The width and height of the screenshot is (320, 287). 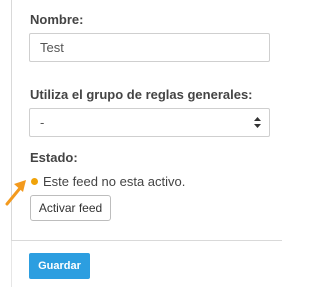 I want to click on guardar-button: Guardar, so click(x=59, y=266).